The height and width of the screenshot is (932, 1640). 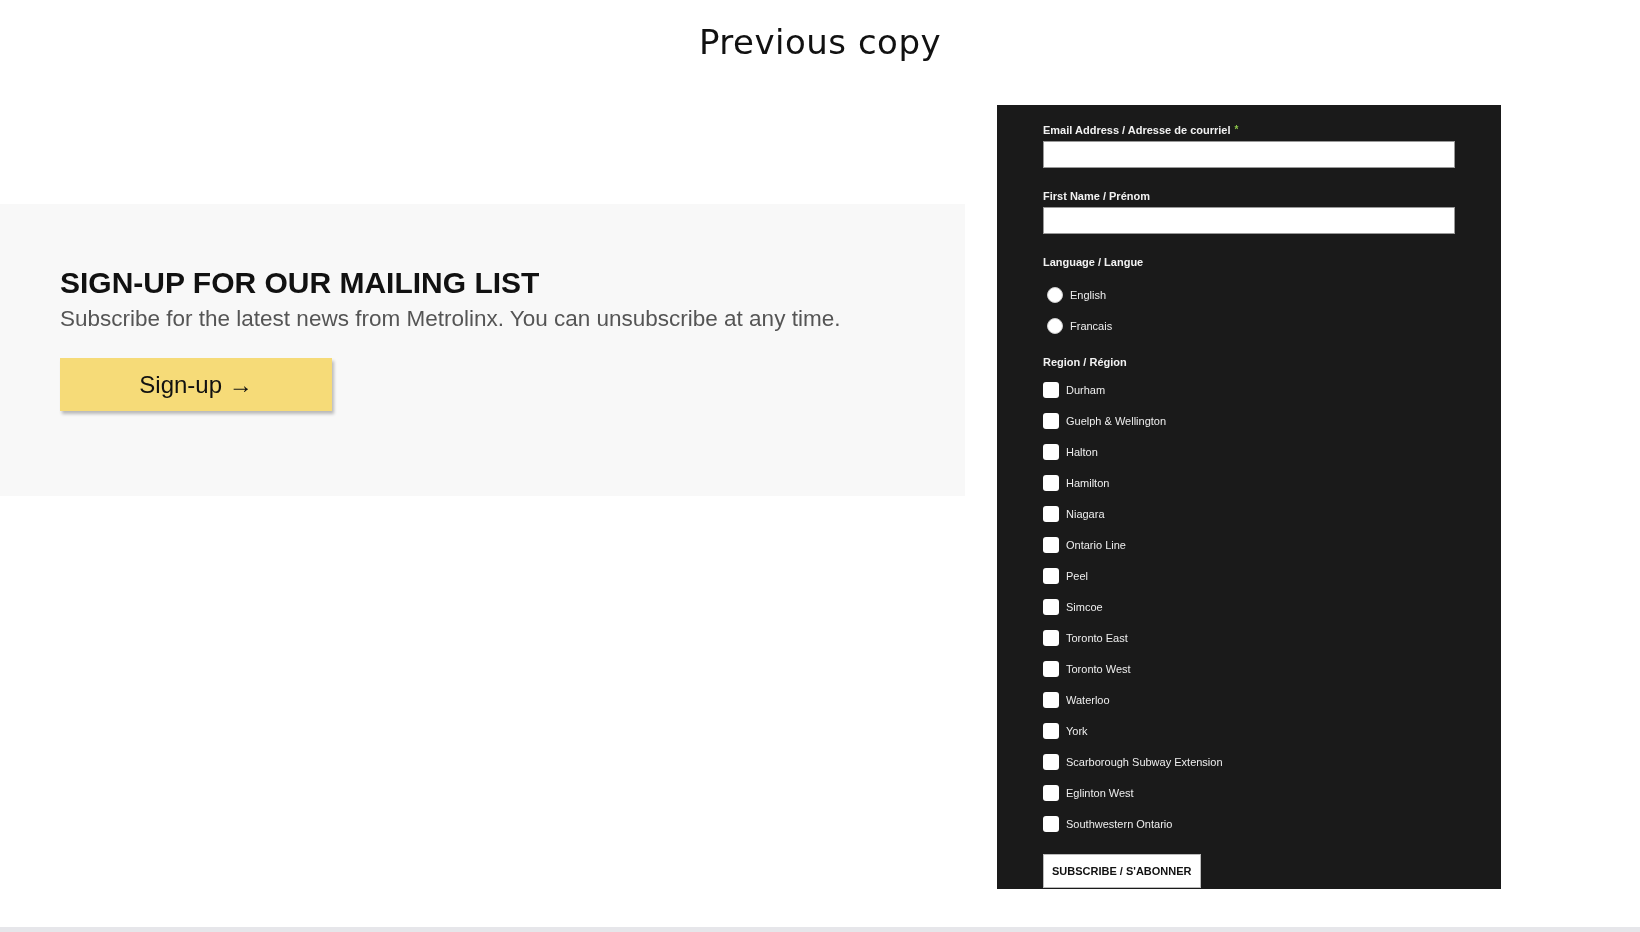 What do you see at coordinates (1100, 793) in the screenshot?
I see `checkbox-label: Eglinton West` at bounding box center [1100, 793].